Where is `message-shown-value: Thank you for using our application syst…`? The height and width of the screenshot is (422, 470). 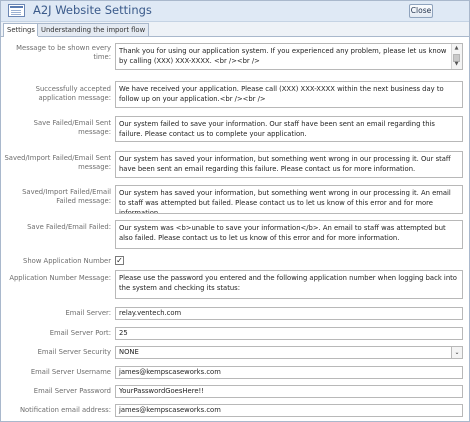 message-shown-value: Thank you for using our application syst… is located at coordinates (283, 56).